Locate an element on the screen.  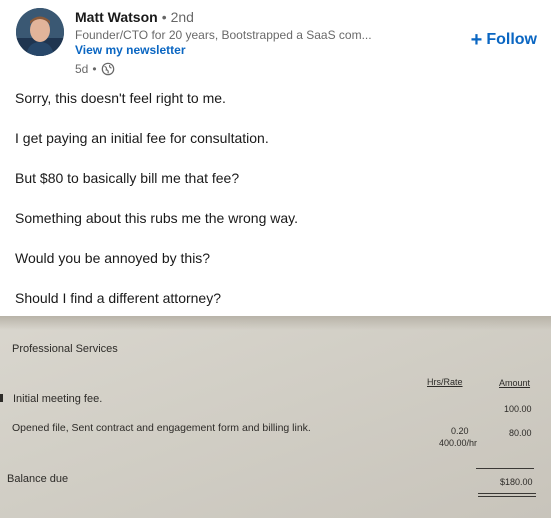
balance-value: $180.00 is located at coordinates (516, 482).